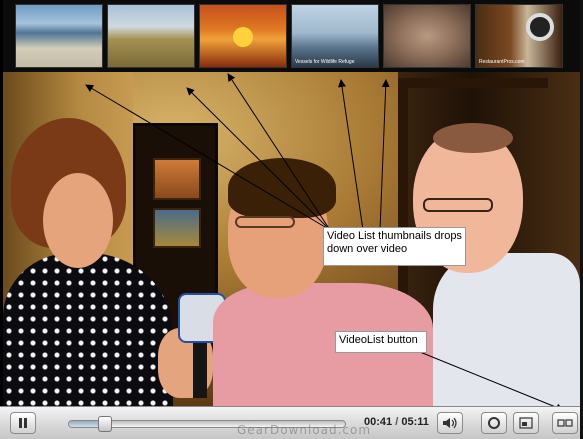 Image resolution: width=583 pixels, height=439 pixels. Describe the element at coordinates (151, 36) in the screenshot. I see `dunes-thumbnail` at that location.